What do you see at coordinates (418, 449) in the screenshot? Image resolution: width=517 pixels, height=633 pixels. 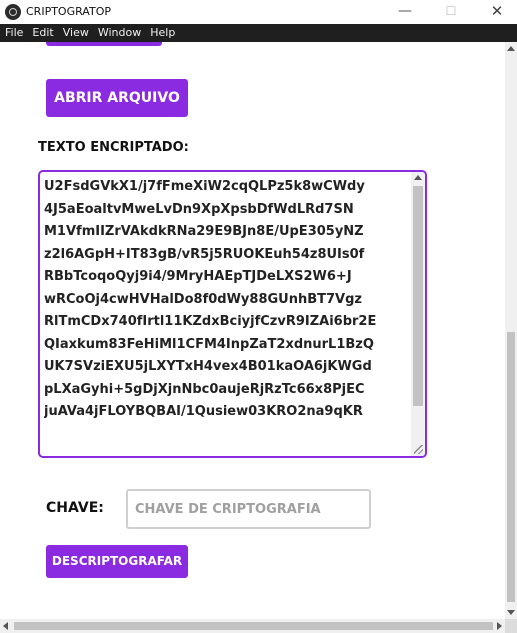 I see `resize-grip-icon` at bounding box center [418, 449].